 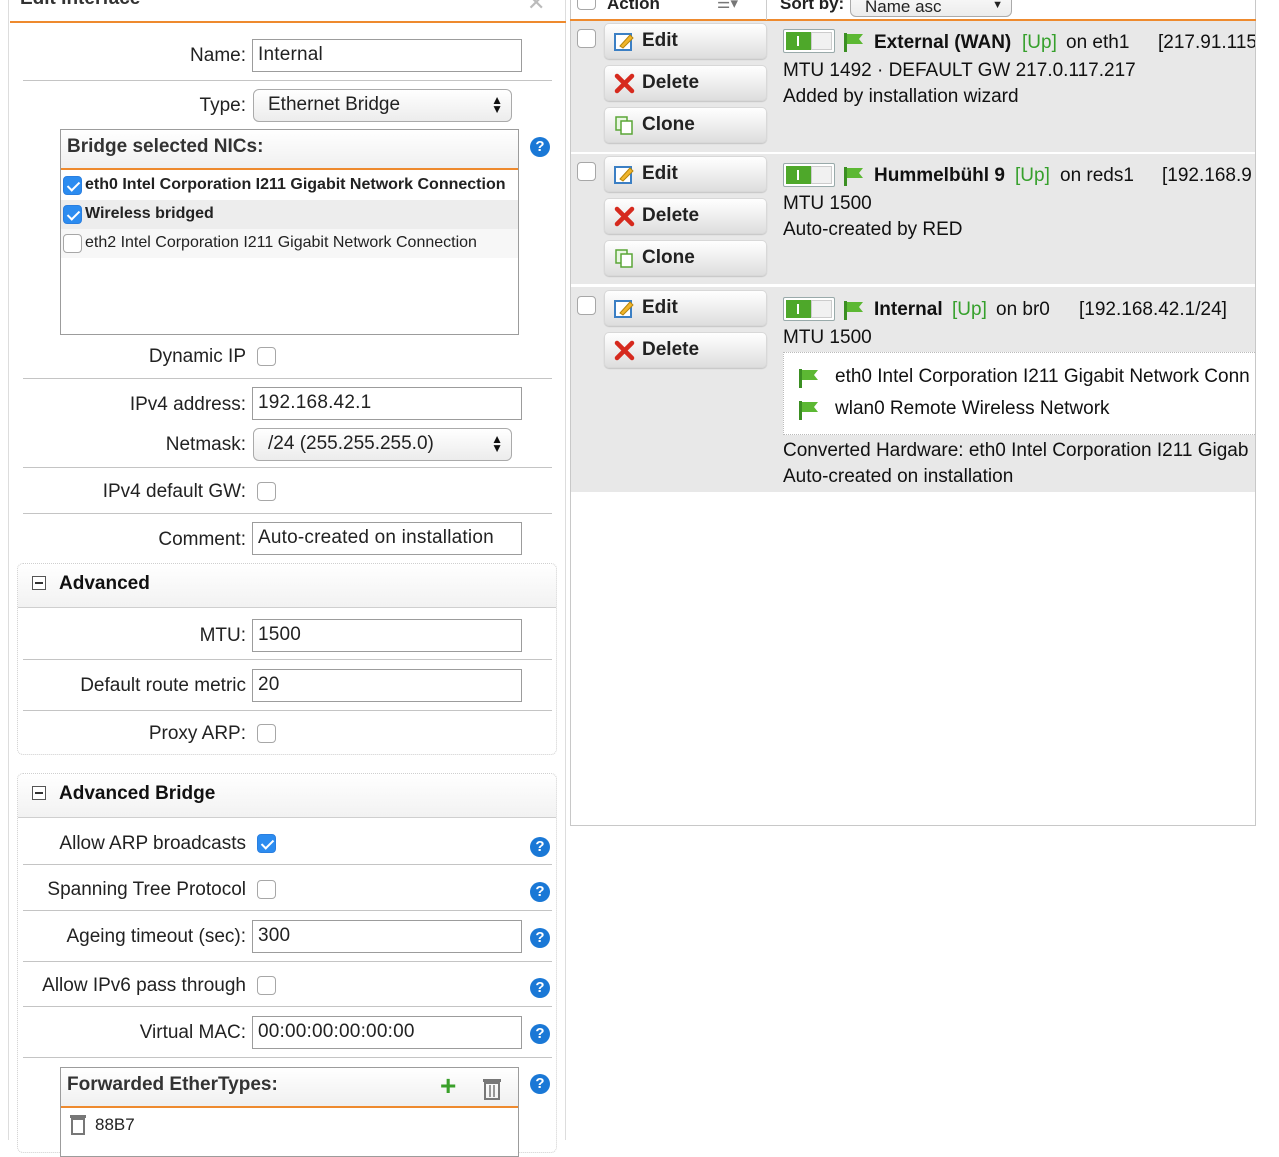 What do you see at coordinates (387, 635) in the screenshot?
I see `mtu-input: 1500` at bounding box center [387, 635].